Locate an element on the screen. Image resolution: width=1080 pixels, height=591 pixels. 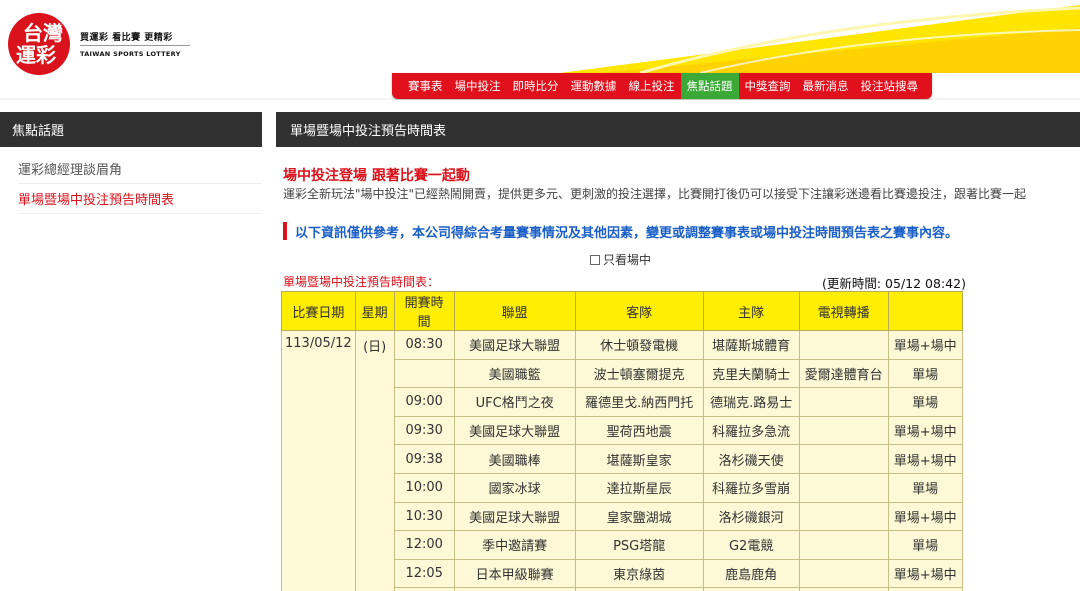
nav-item-live-betting: 場中投注 is located at coordinates (478, 86).